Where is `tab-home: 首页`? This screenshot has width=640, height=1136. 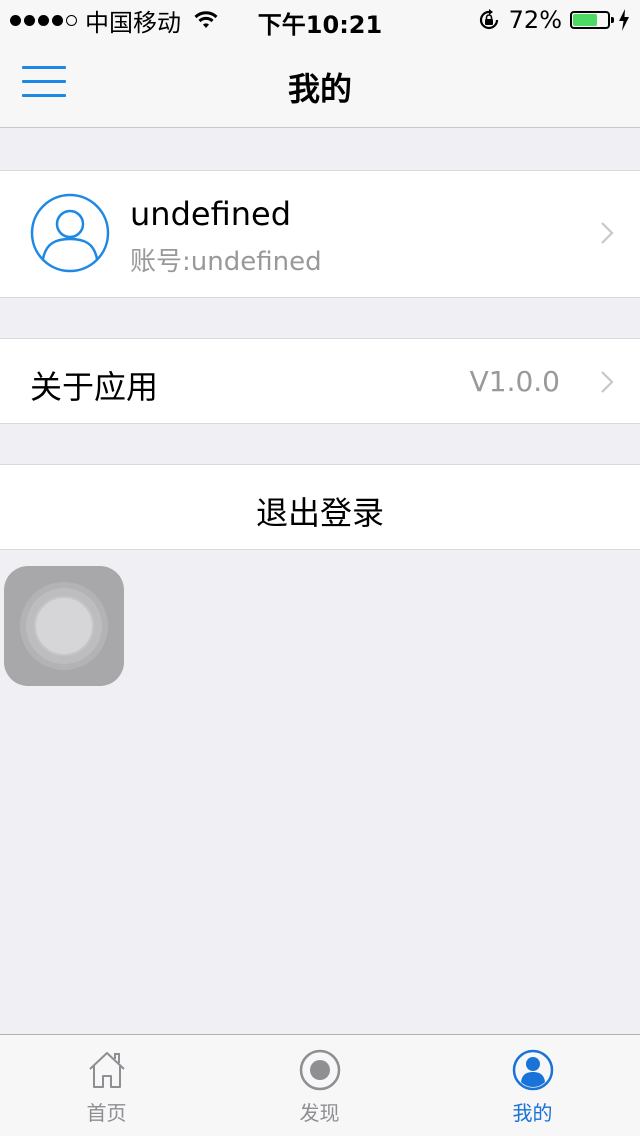
tab-home: 首页 is located at coordinates (106, 1085).